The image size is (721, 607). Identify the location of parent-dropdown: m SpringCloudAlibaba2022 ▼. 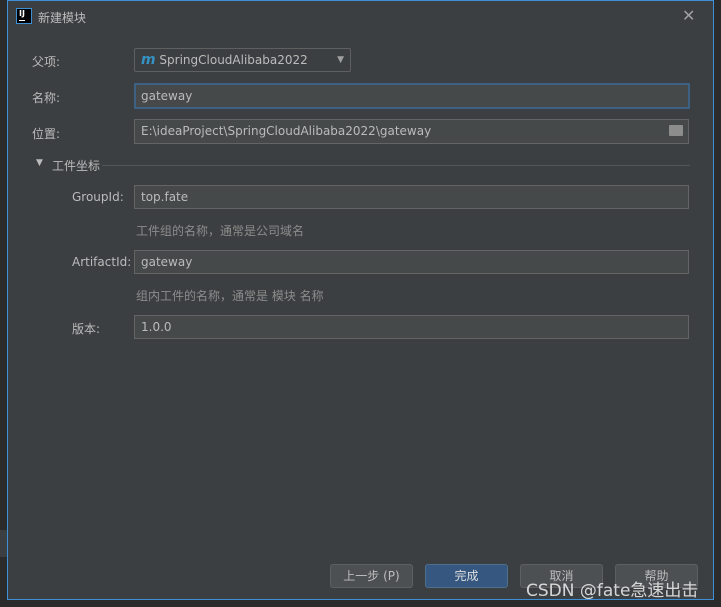
(242, 60).